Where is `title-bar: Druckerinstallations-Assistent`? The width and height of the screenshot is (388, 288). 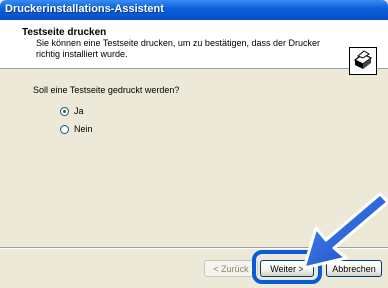 title-bar: Druckerinstallations-Assistent is located at coordinates (194, 10).